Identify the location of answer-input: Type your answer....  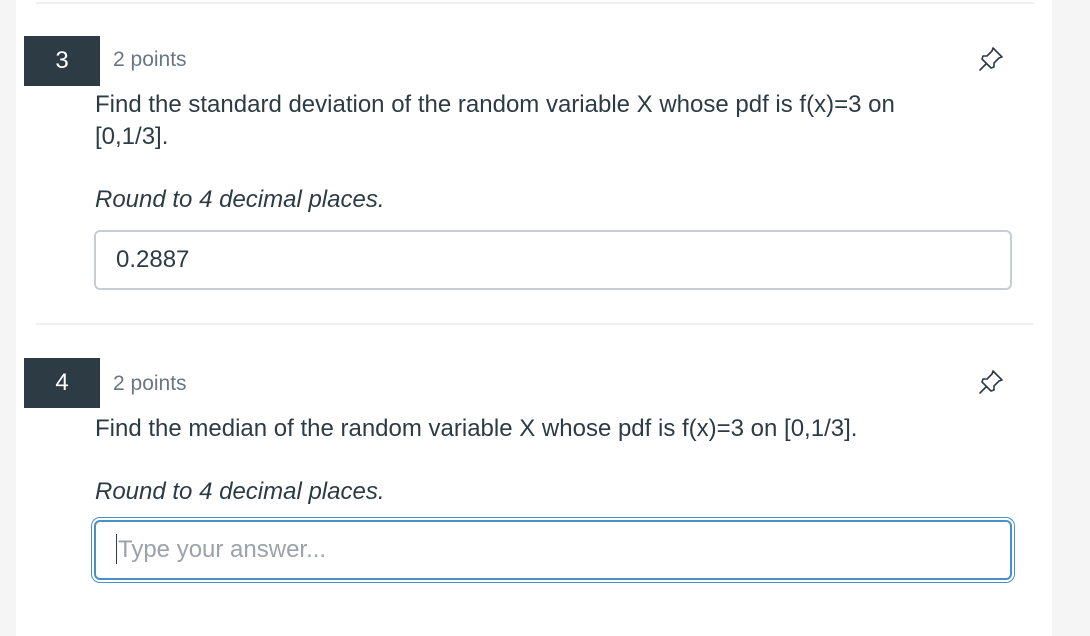
(553, 550).